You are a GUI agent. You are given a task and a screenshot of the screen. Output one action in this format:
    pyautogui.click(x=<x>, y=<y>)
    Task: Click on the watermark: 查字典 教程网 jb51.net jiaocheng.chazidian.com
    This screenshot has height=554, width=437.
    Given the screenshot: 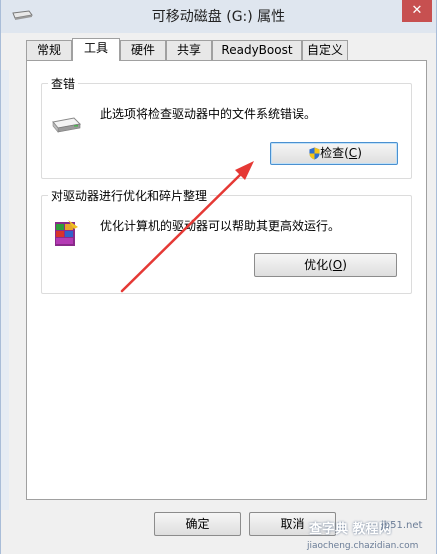 What is the action you would take?
    pyautogui.click(x=370, y=536)
    